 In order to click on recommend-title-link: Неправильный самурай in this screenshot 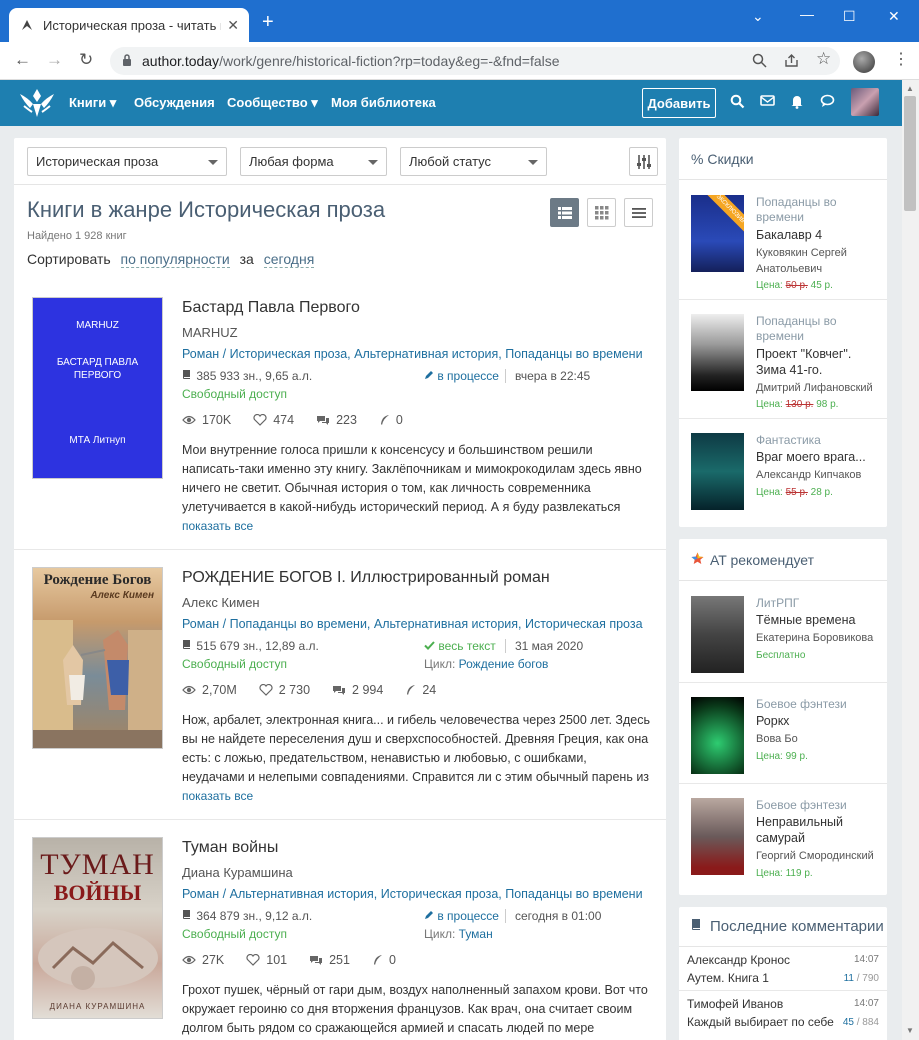, I will do `click(818, 830)`.